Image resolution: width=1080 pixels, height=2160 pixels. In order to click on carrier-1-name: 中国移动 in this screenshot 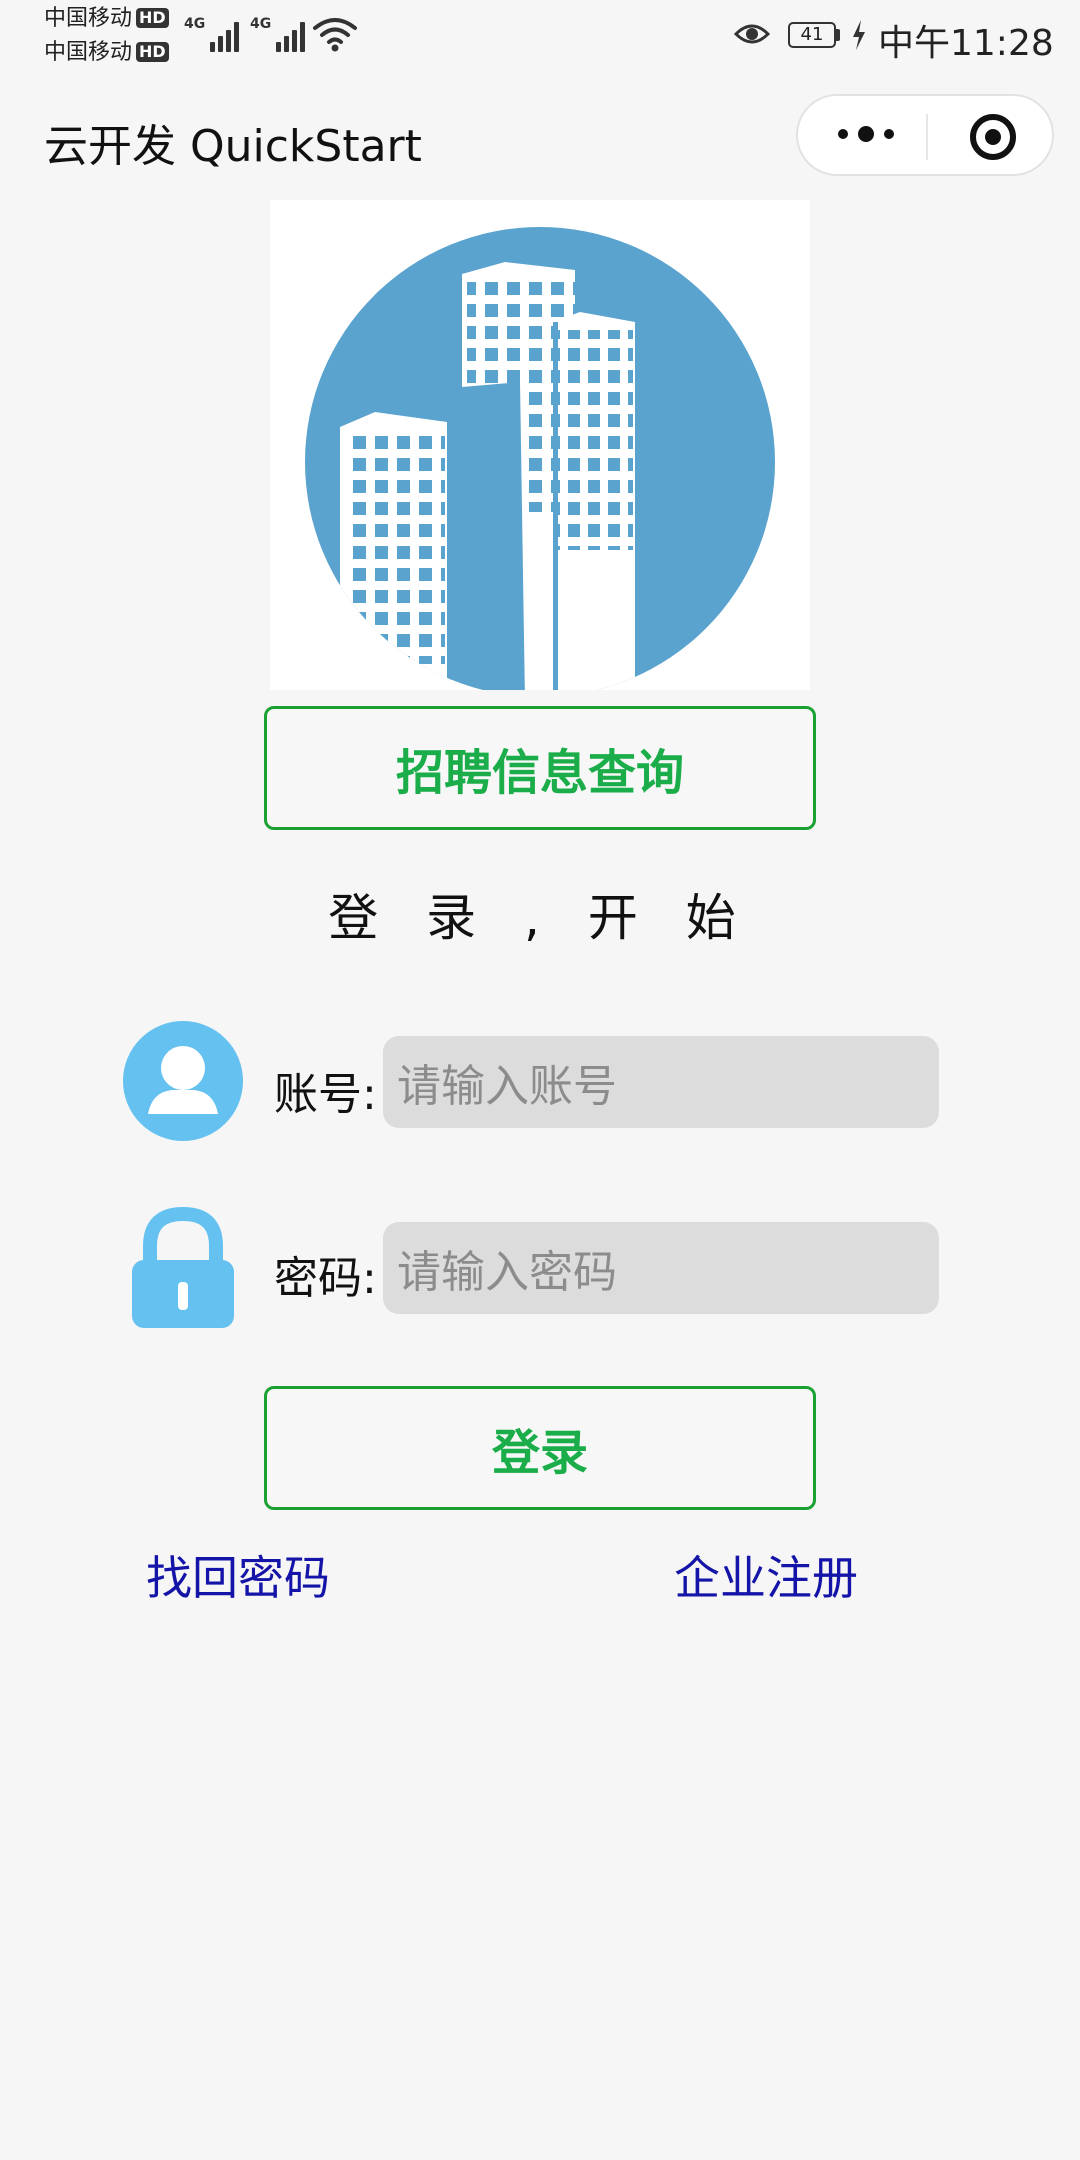, I will do `click(88, 18)`.